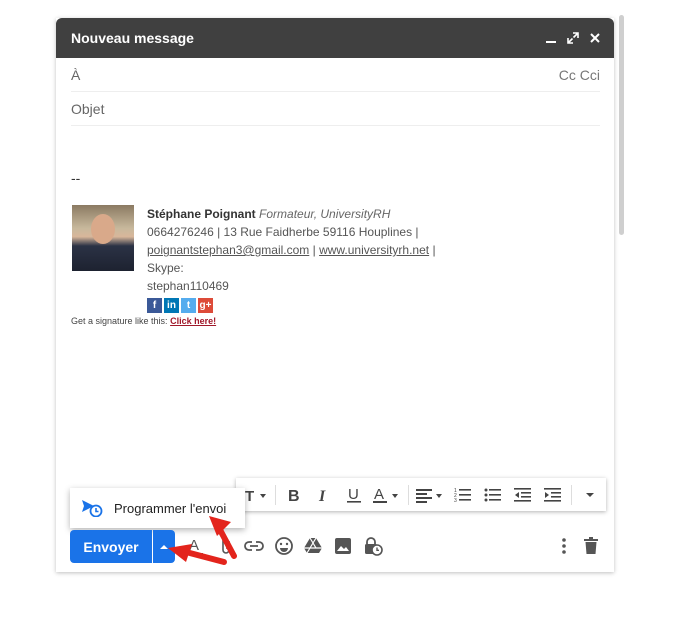  I want to click on insert-link-button, so click(254, 546).